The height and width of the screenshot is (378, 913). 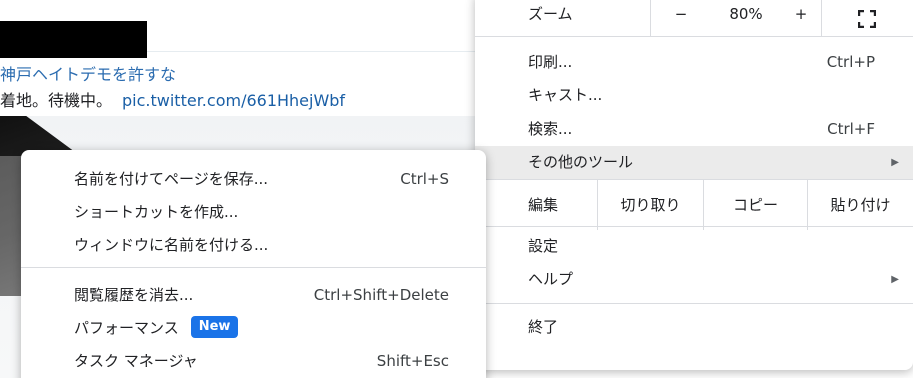 What do you see at coordinates (253, 328) in the screenshot?
I see `submenu-item-performance: パフォーマンス New` at bounding box center [253, 328].